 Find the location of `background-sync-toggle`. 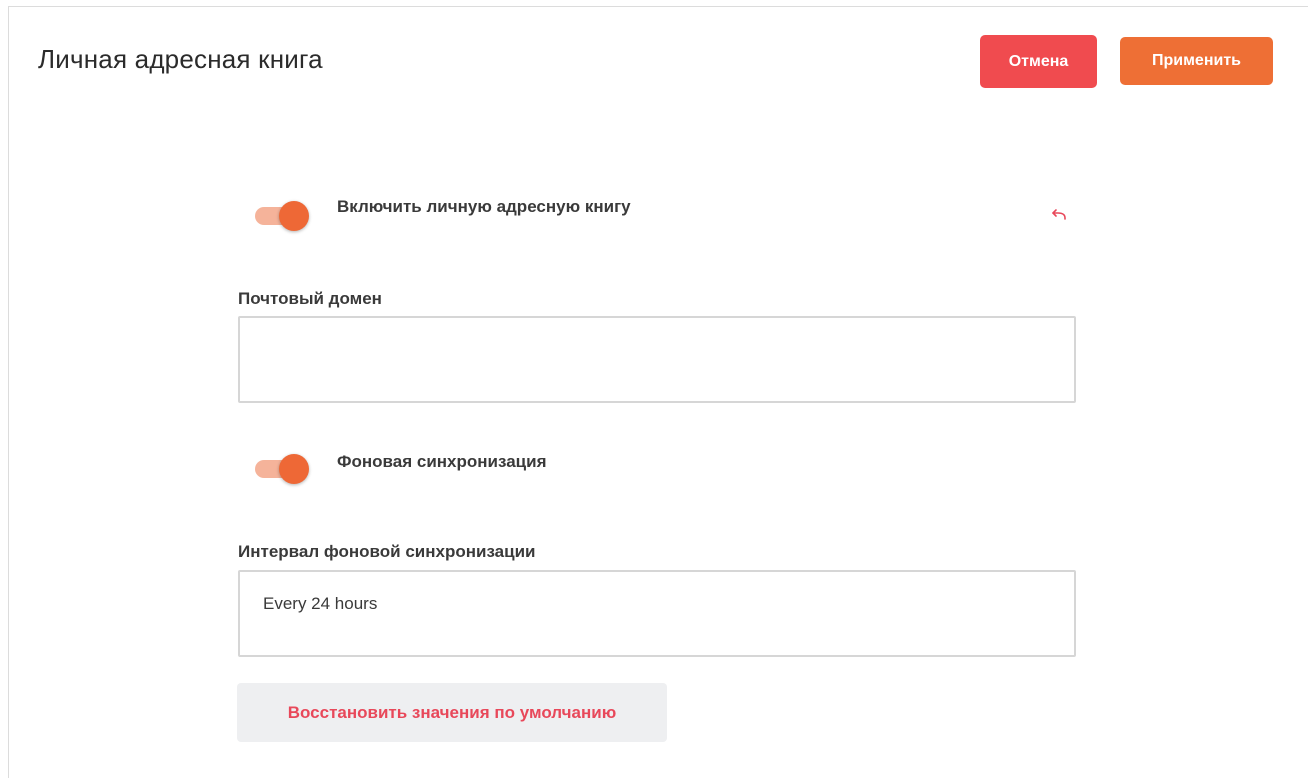

background-sync-toggle is located at coordinates (283, 469).